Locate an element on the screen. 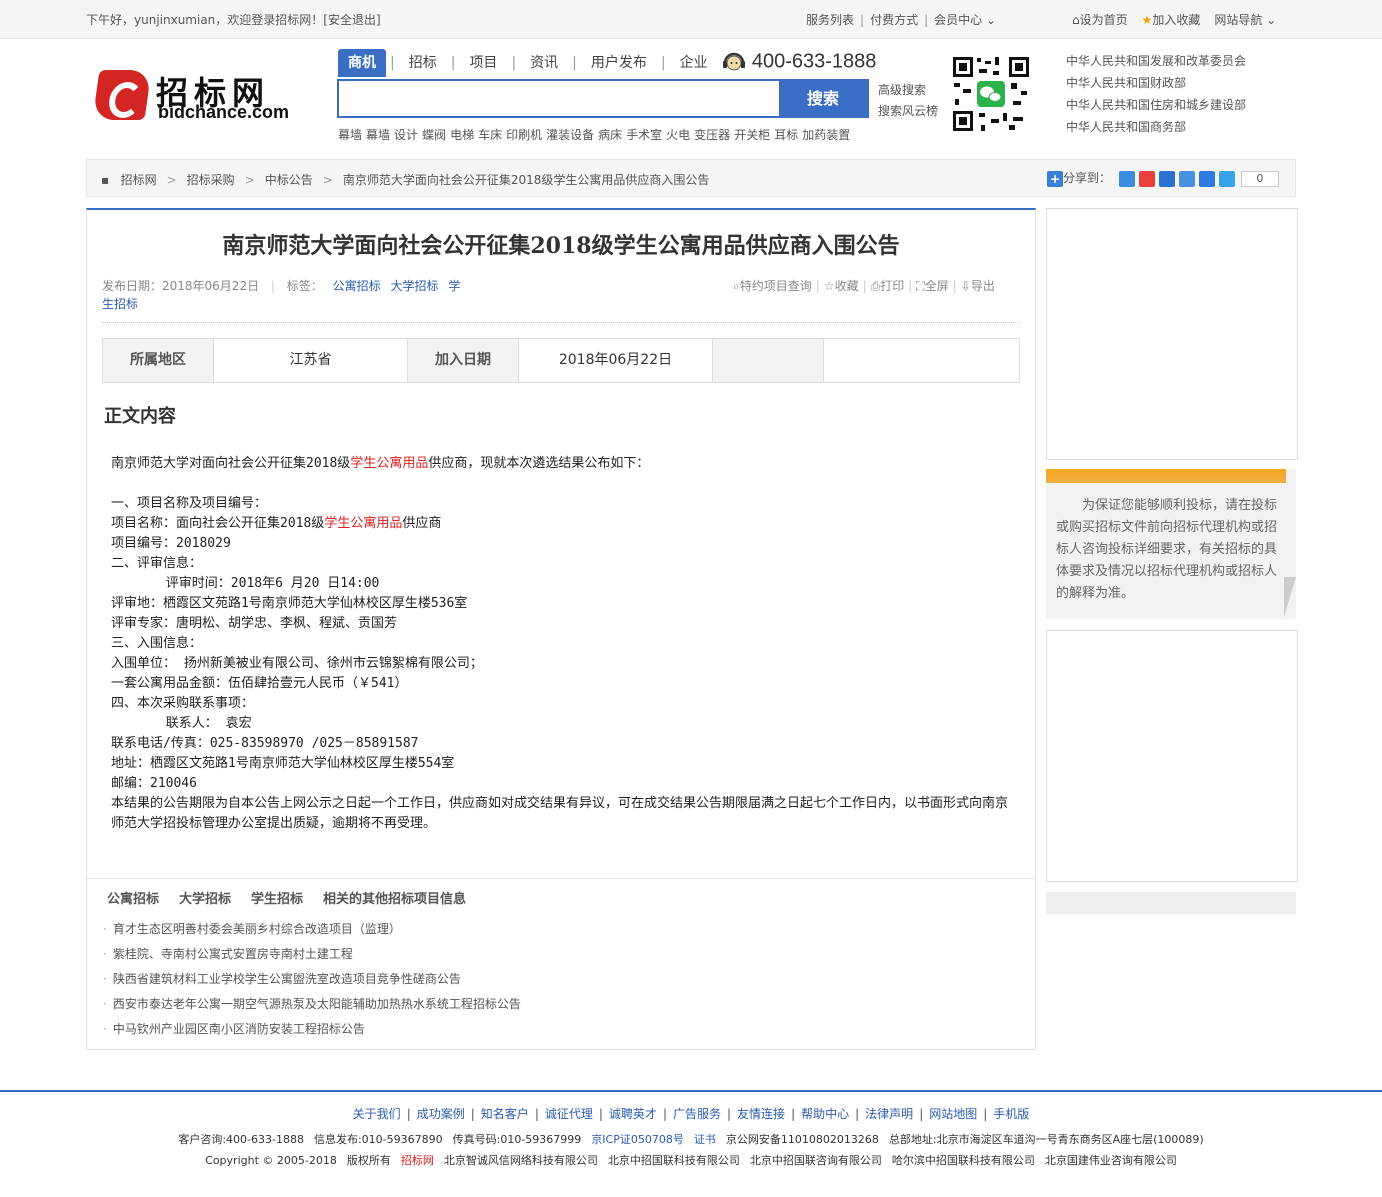 The width and height of the screenshot is (1382, 1197). certificate-link: 证书 is located at coordinates (705, 1139).